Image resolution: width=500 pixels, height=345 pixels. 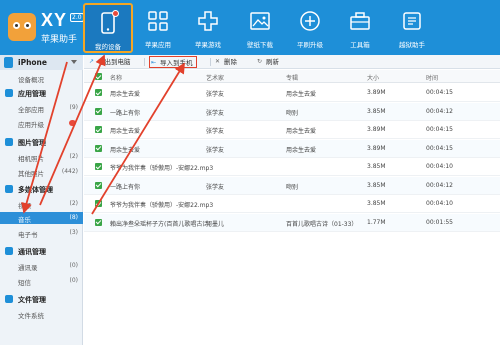 I want to click on item-label: 音乐, so click(x=24, y=220).